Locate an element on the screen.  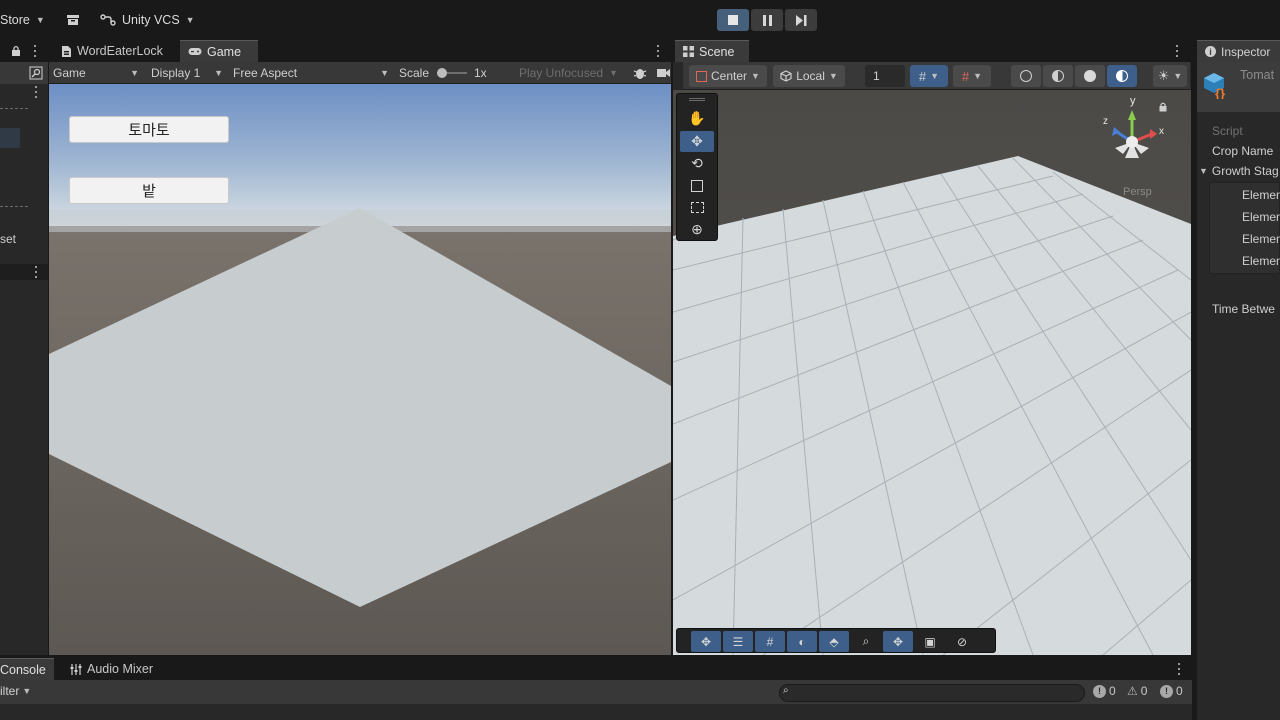
orbit-icon: ◐ is located at coordinates (802, 641).